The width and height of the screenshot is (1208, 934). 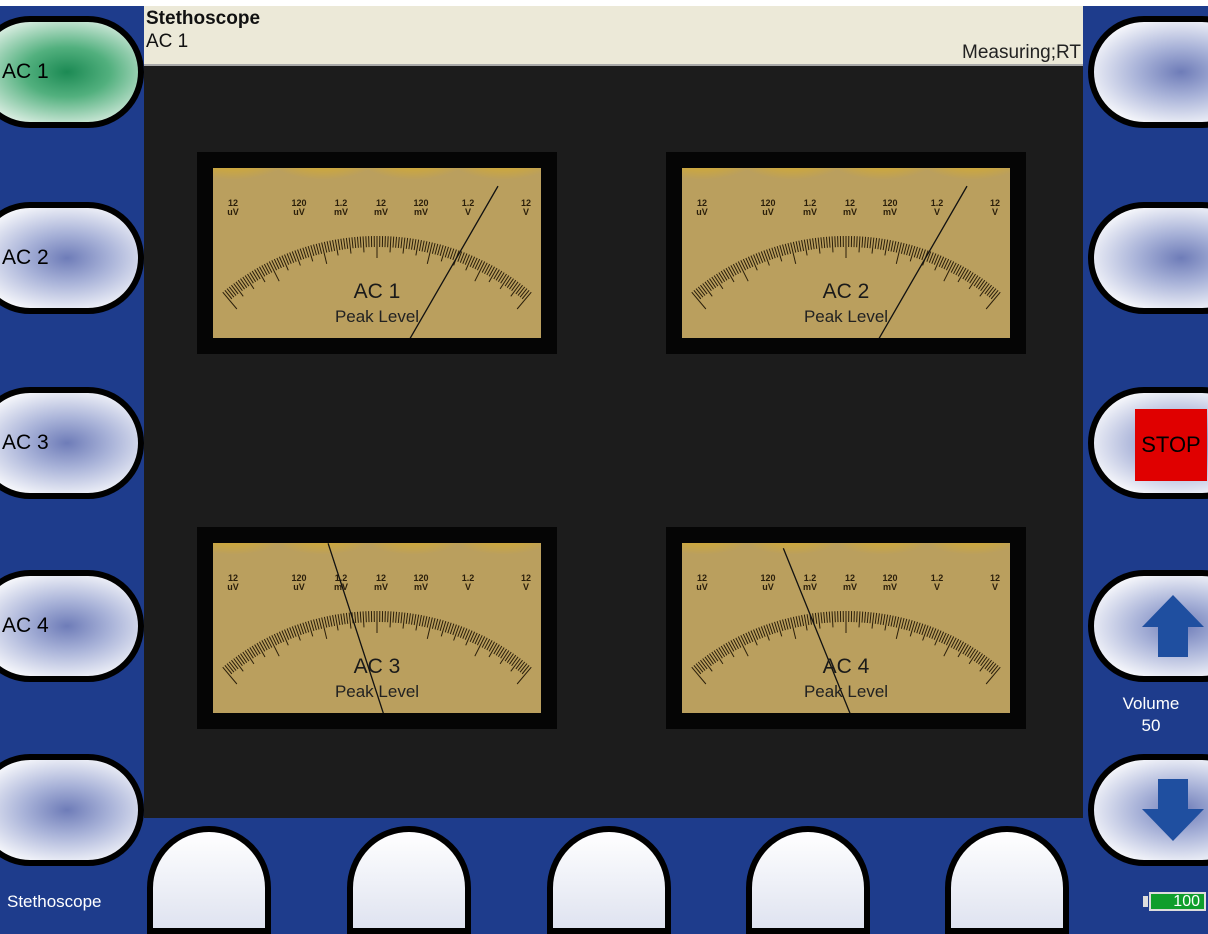 What do you see at coordinates (1177, 901) in the screenshot?
I see `battery-level: 100` at bounding box center [1177, 901].